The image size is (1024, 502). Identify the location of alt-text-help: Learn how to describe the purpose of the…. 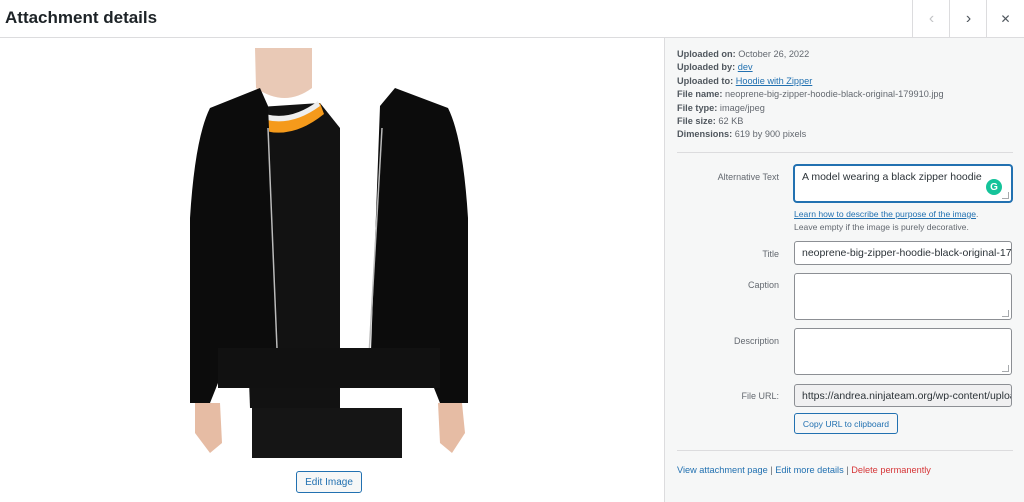
(886, 220).